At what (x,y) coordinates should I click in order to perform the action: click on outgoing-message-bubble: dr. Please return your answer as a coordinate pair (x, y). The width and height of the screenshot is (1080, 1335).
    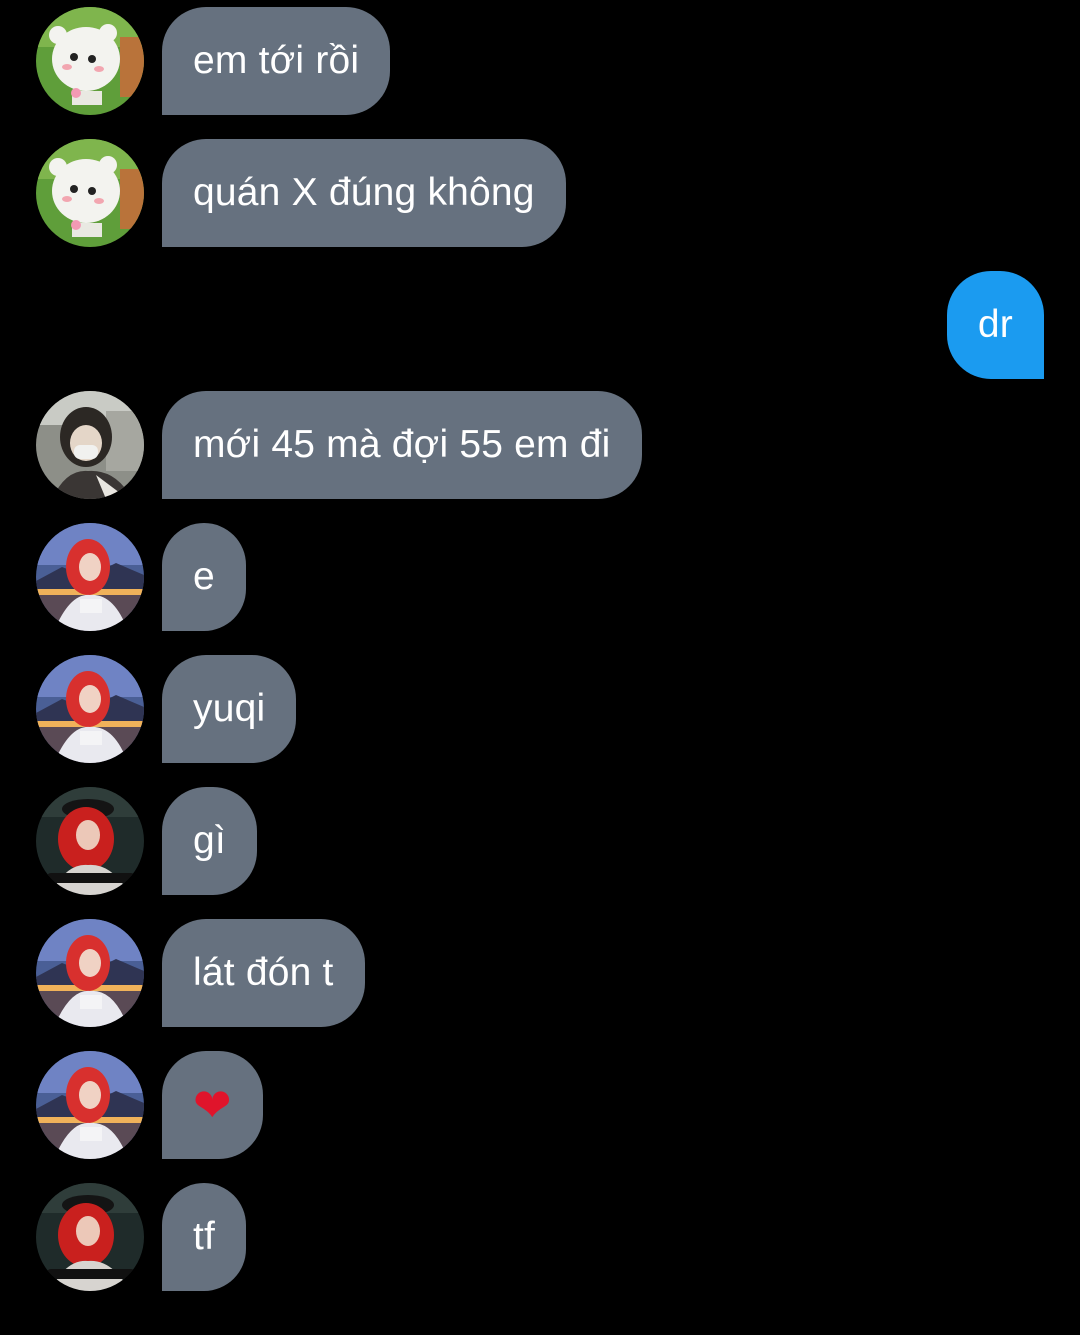
    Looking at the image, I should click on (995, 325).